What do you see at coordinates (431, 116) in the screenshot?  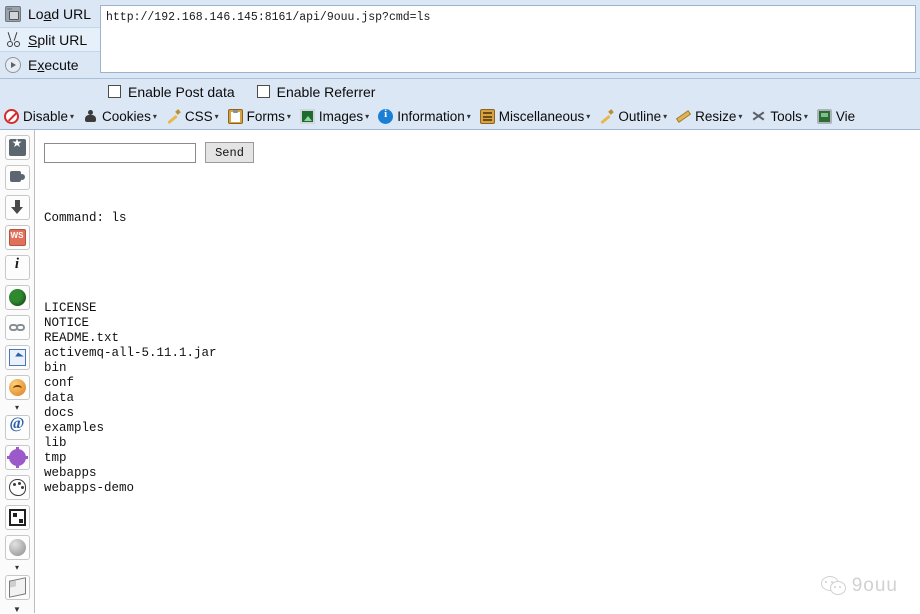 I see `webdev-menu-label: Information` at bounding box center [431, 116].